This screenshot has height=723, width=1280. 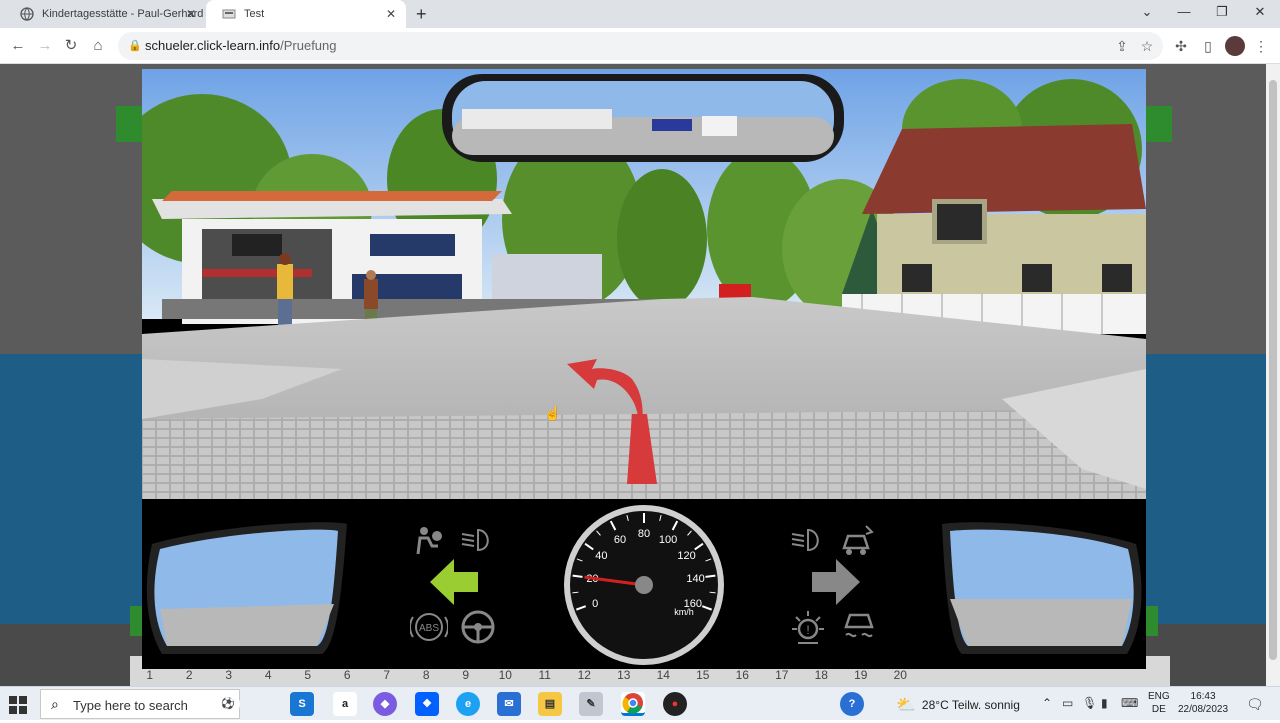 What do you see at coordinates (308, 45) in the screenshot?
I see `url-path: /Pruefung` at bounding box center [308, 45].